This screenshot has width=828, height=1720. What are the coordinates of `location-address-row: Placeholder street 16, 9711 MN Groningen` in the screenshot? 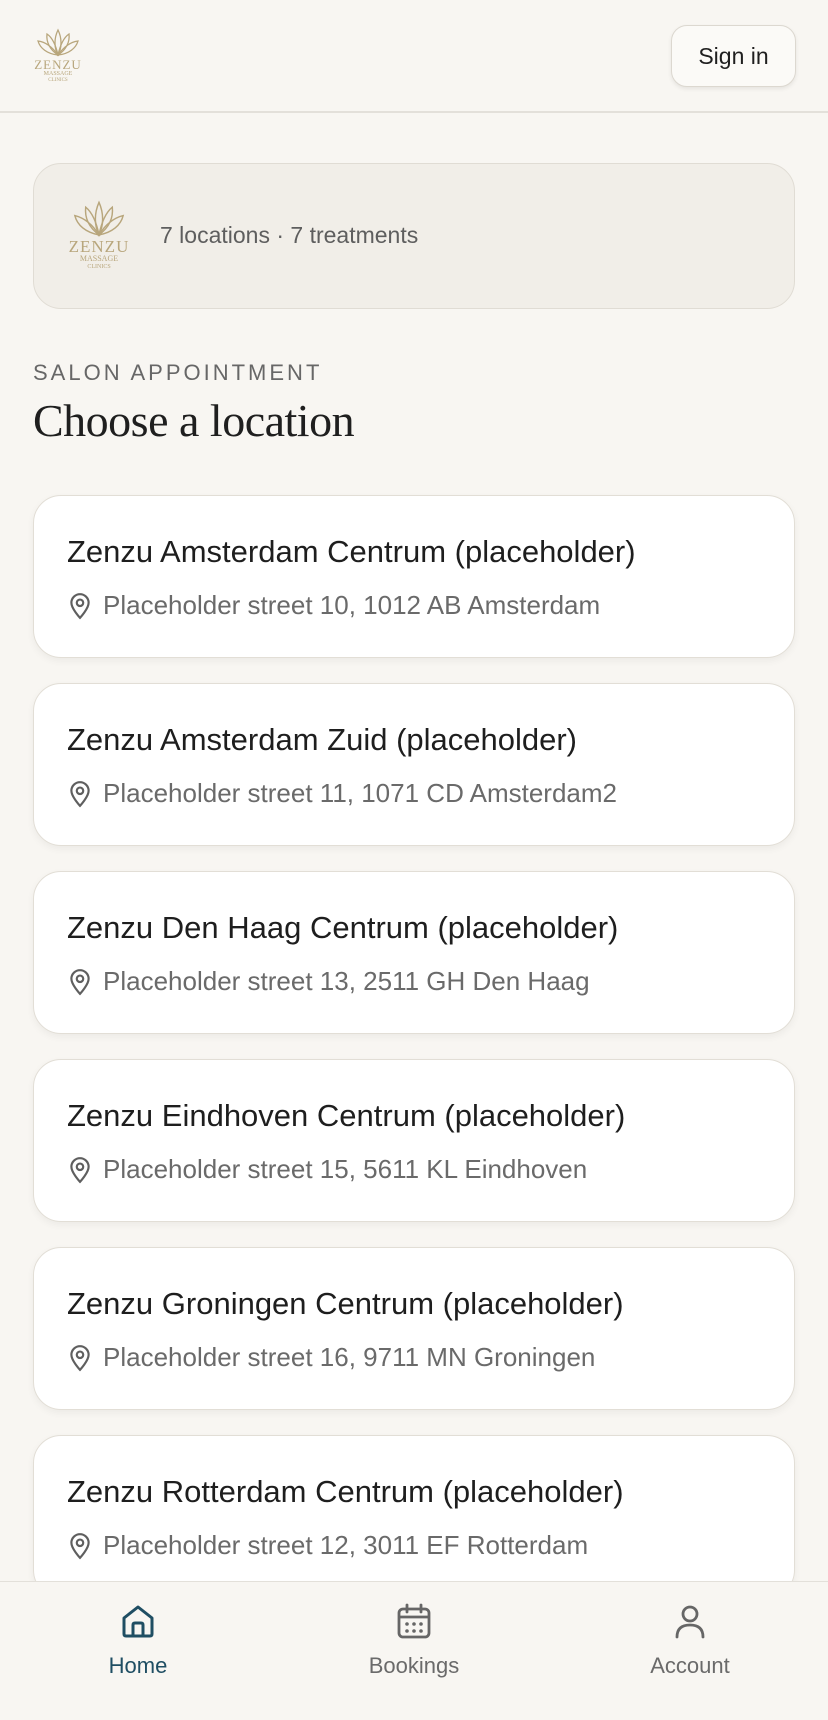 It's located at (331, 1357).